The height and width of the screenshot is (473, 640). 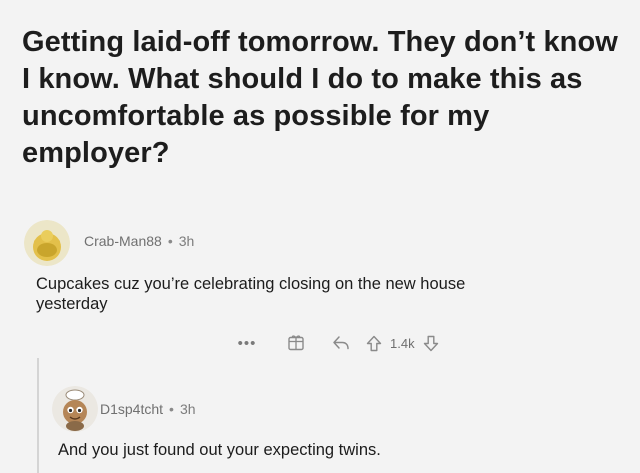 I want to click on vote-count: 1.4k, so click(x=402, y=343).